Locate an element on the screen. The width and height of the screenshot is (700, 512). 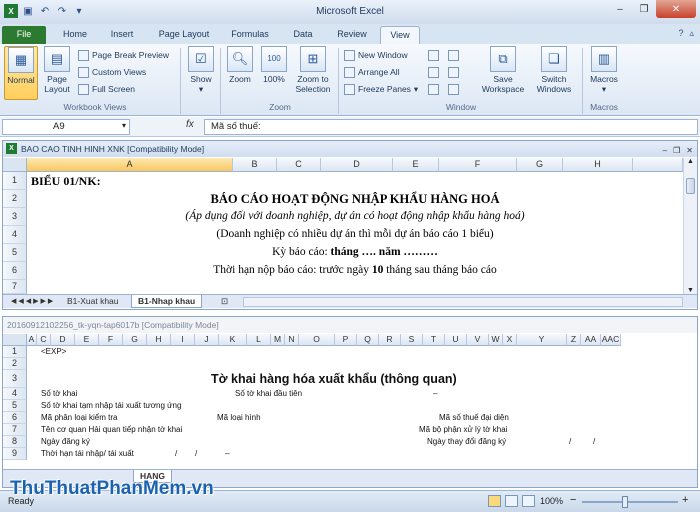
split-button is located at coordinates (433, 55).